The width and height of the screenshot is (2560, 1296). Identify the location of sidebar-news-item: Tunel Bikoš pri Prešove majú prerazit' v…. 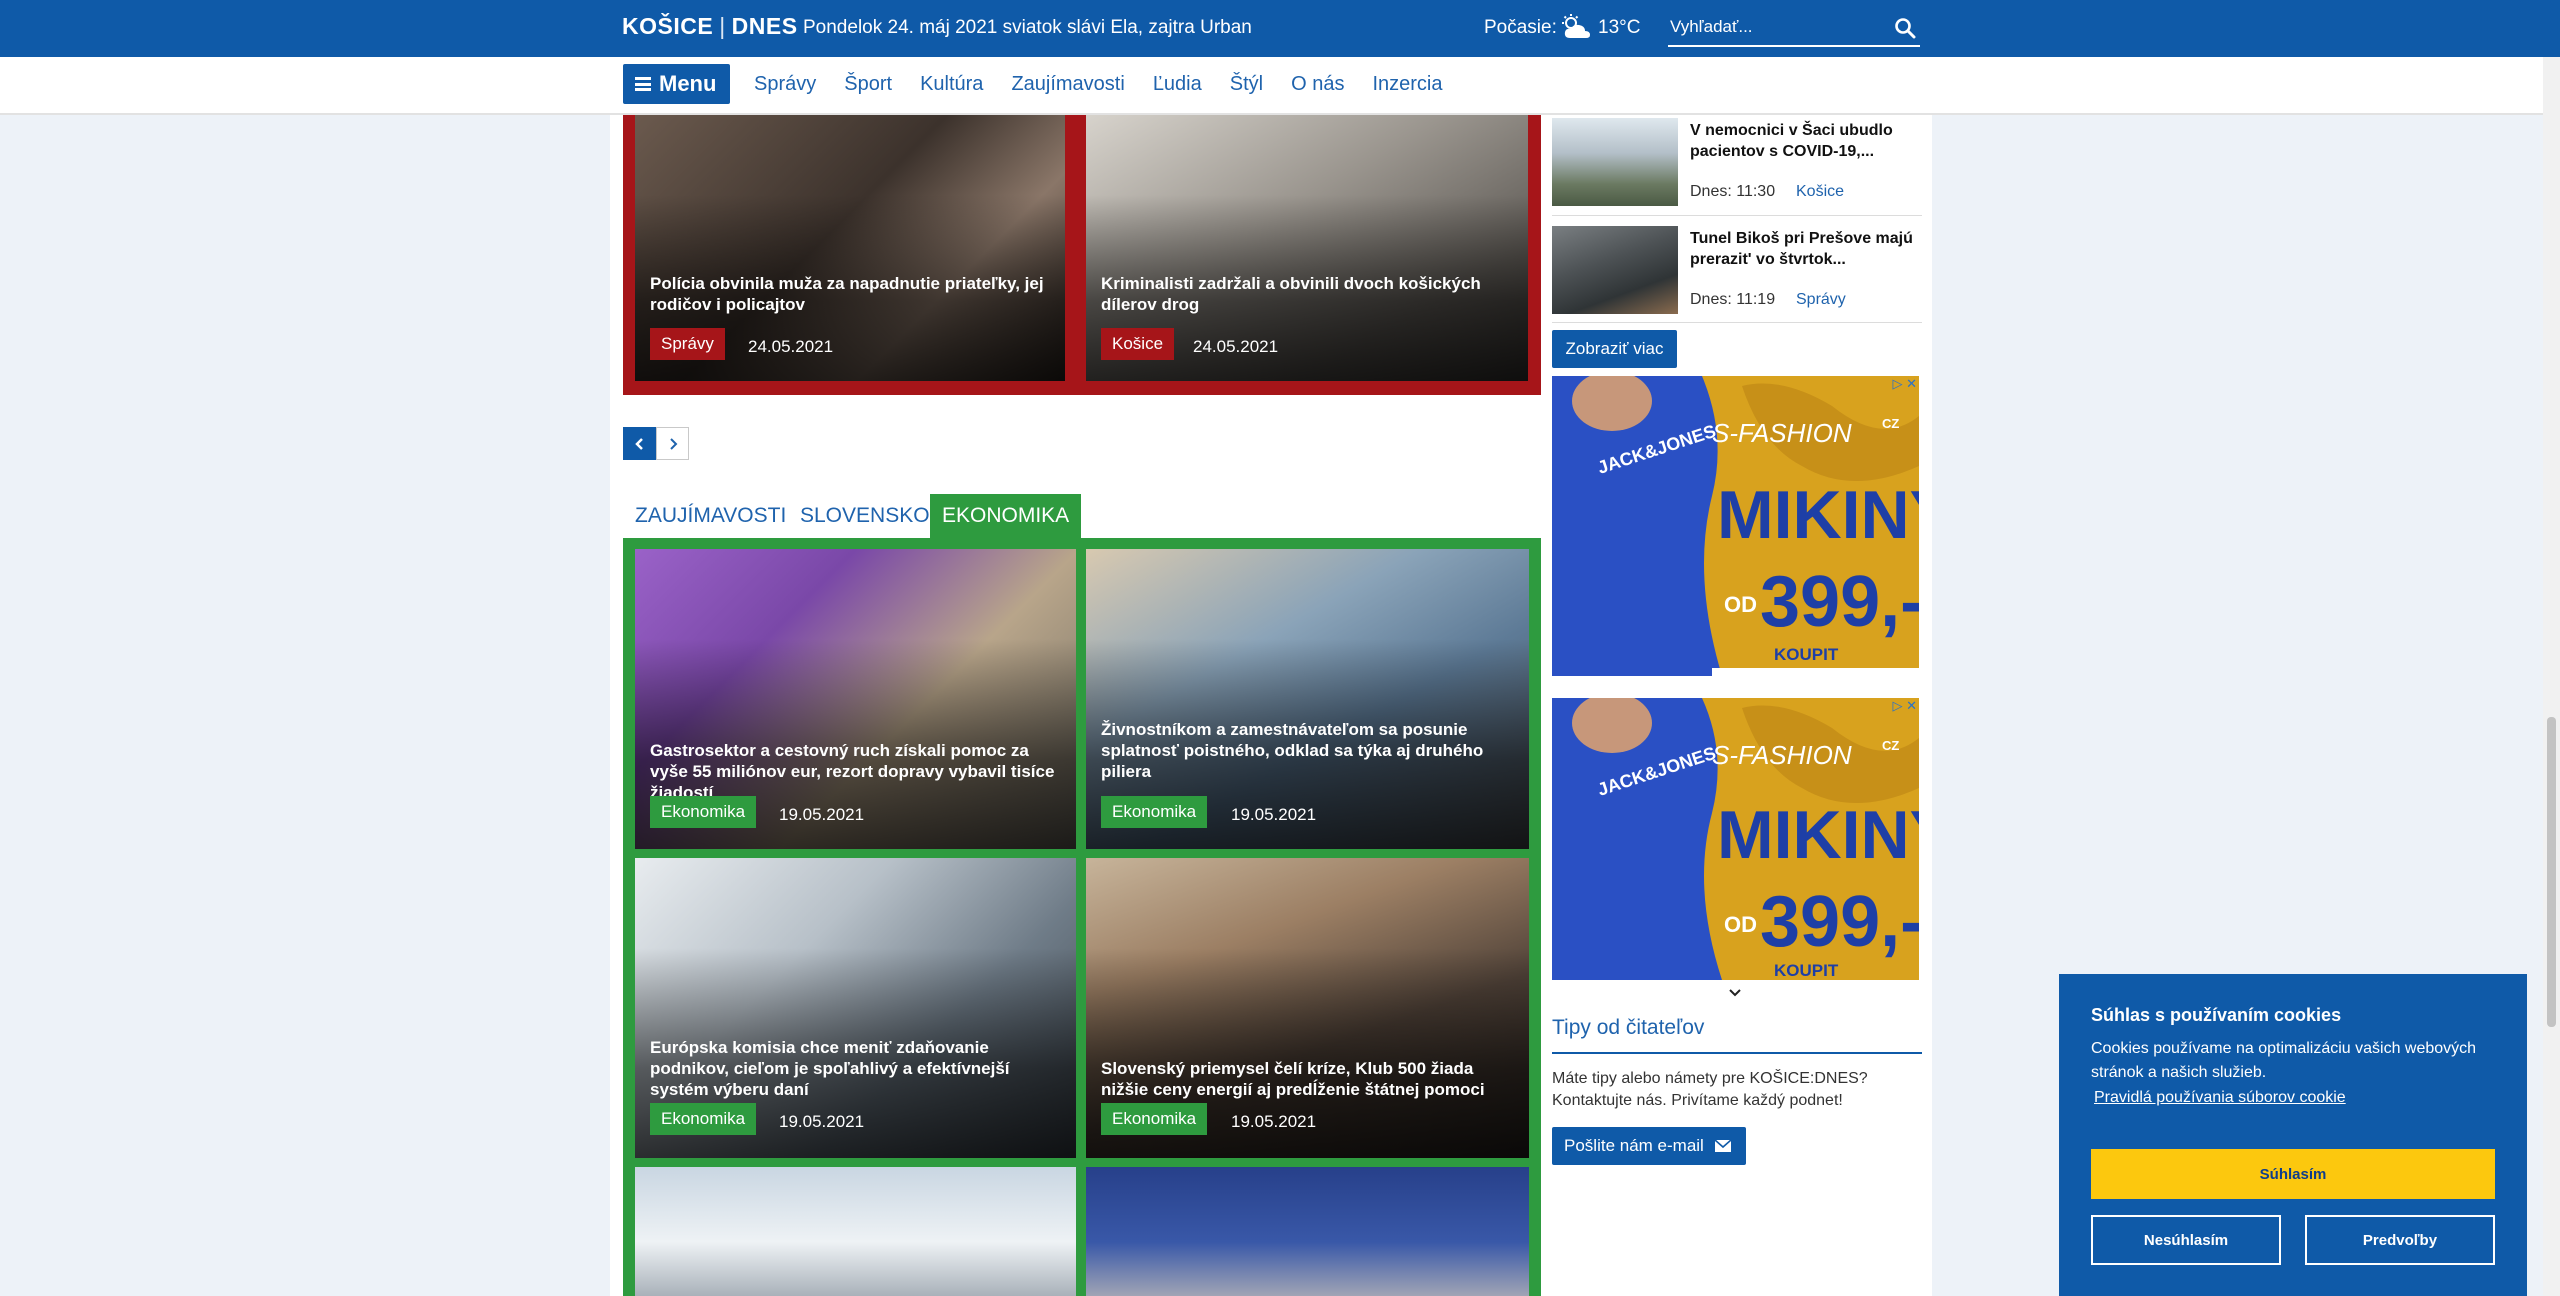
(1737, 272).